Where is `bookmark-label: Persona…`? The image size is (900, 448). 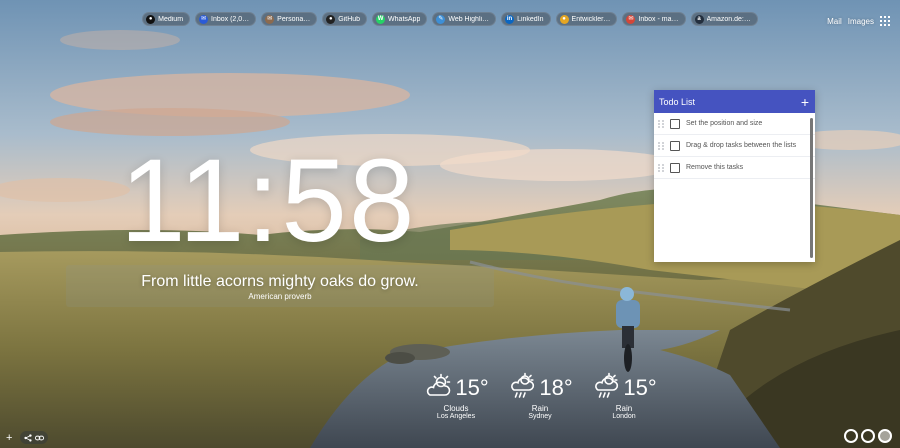
bookmark-label: Persona… is located at coordinates (294, 19).